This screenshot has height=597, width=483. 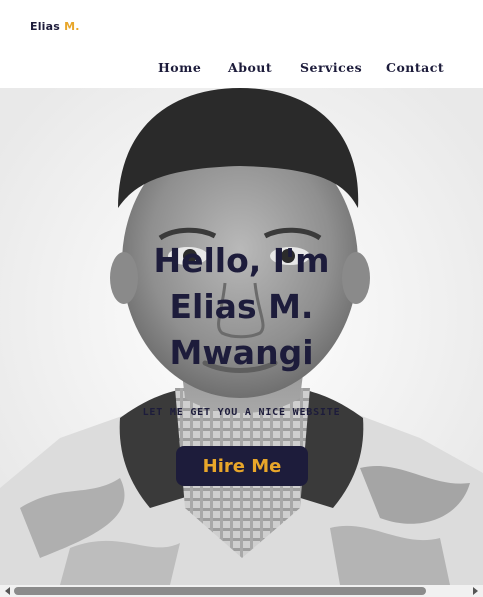 What do you see at coordinates (220, 591) in the screenshot?
I see `scrollbar-thumb` at bounding box center [220, 591].